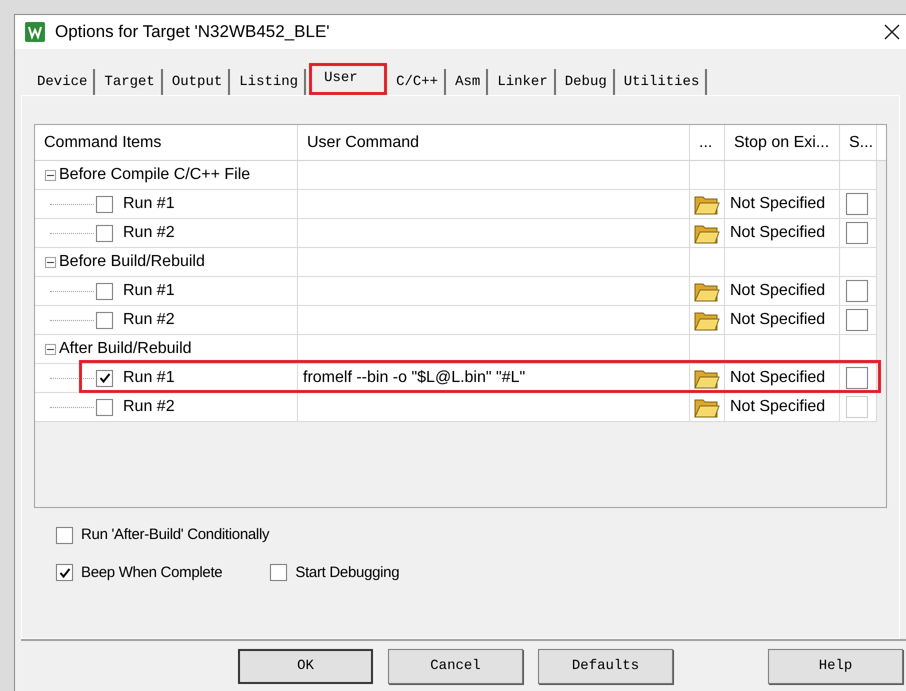 The height and width of the screenshot is (691, 906). Describe the element at coordinates (151, 573) in the screenshot. I see `option-label: Beep When Complete` at that location.